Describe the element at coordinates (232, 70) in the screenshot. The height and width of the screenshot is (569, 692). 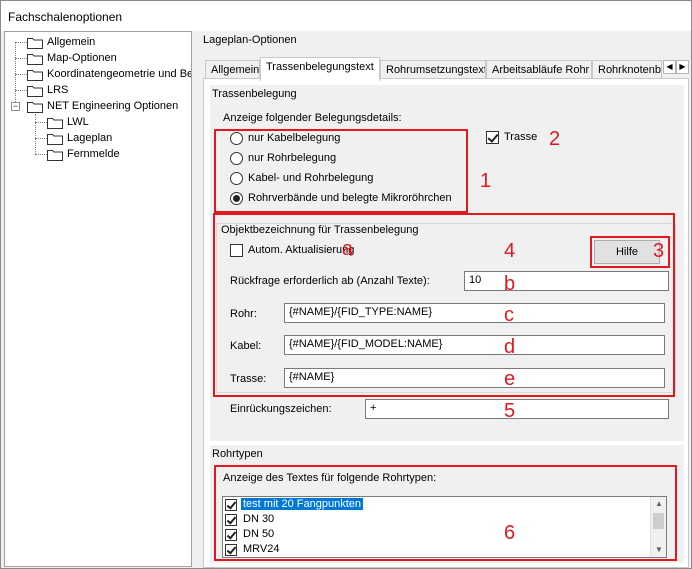
I see `tab-allgemein: Allgemein` at that location.